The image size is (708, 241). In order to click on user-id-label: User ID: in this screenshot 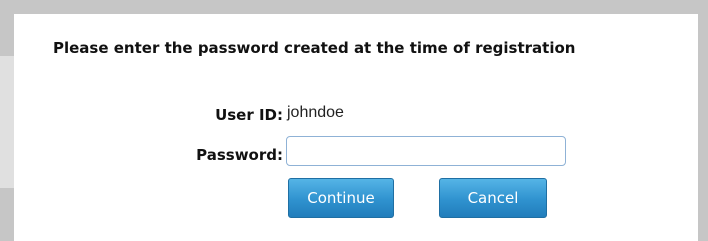, I will do `click(249, 115)`.